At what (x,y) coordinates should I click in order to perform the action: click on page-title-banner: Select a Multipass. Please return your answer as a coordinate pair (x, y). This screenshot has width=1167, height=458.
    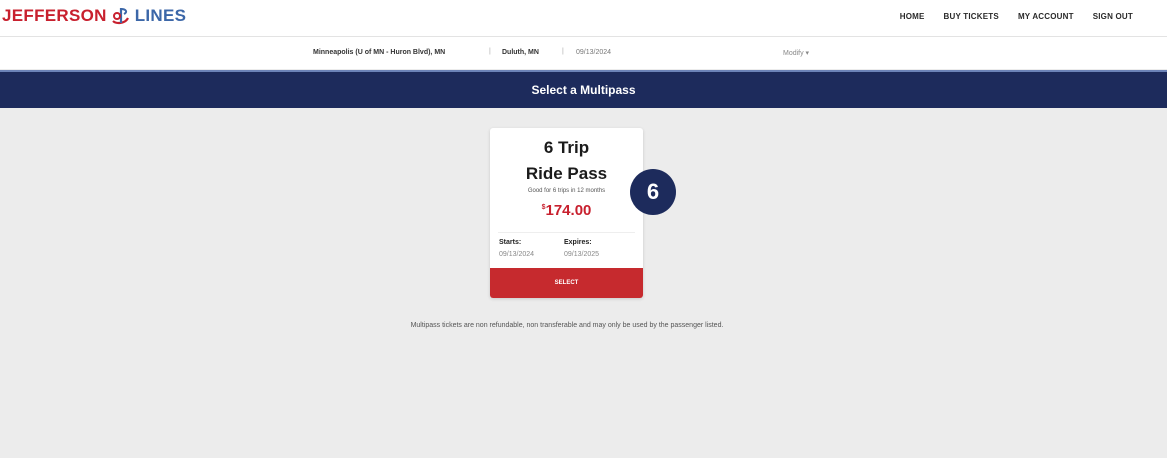
    Looking at the image, I should click on (583, 89).